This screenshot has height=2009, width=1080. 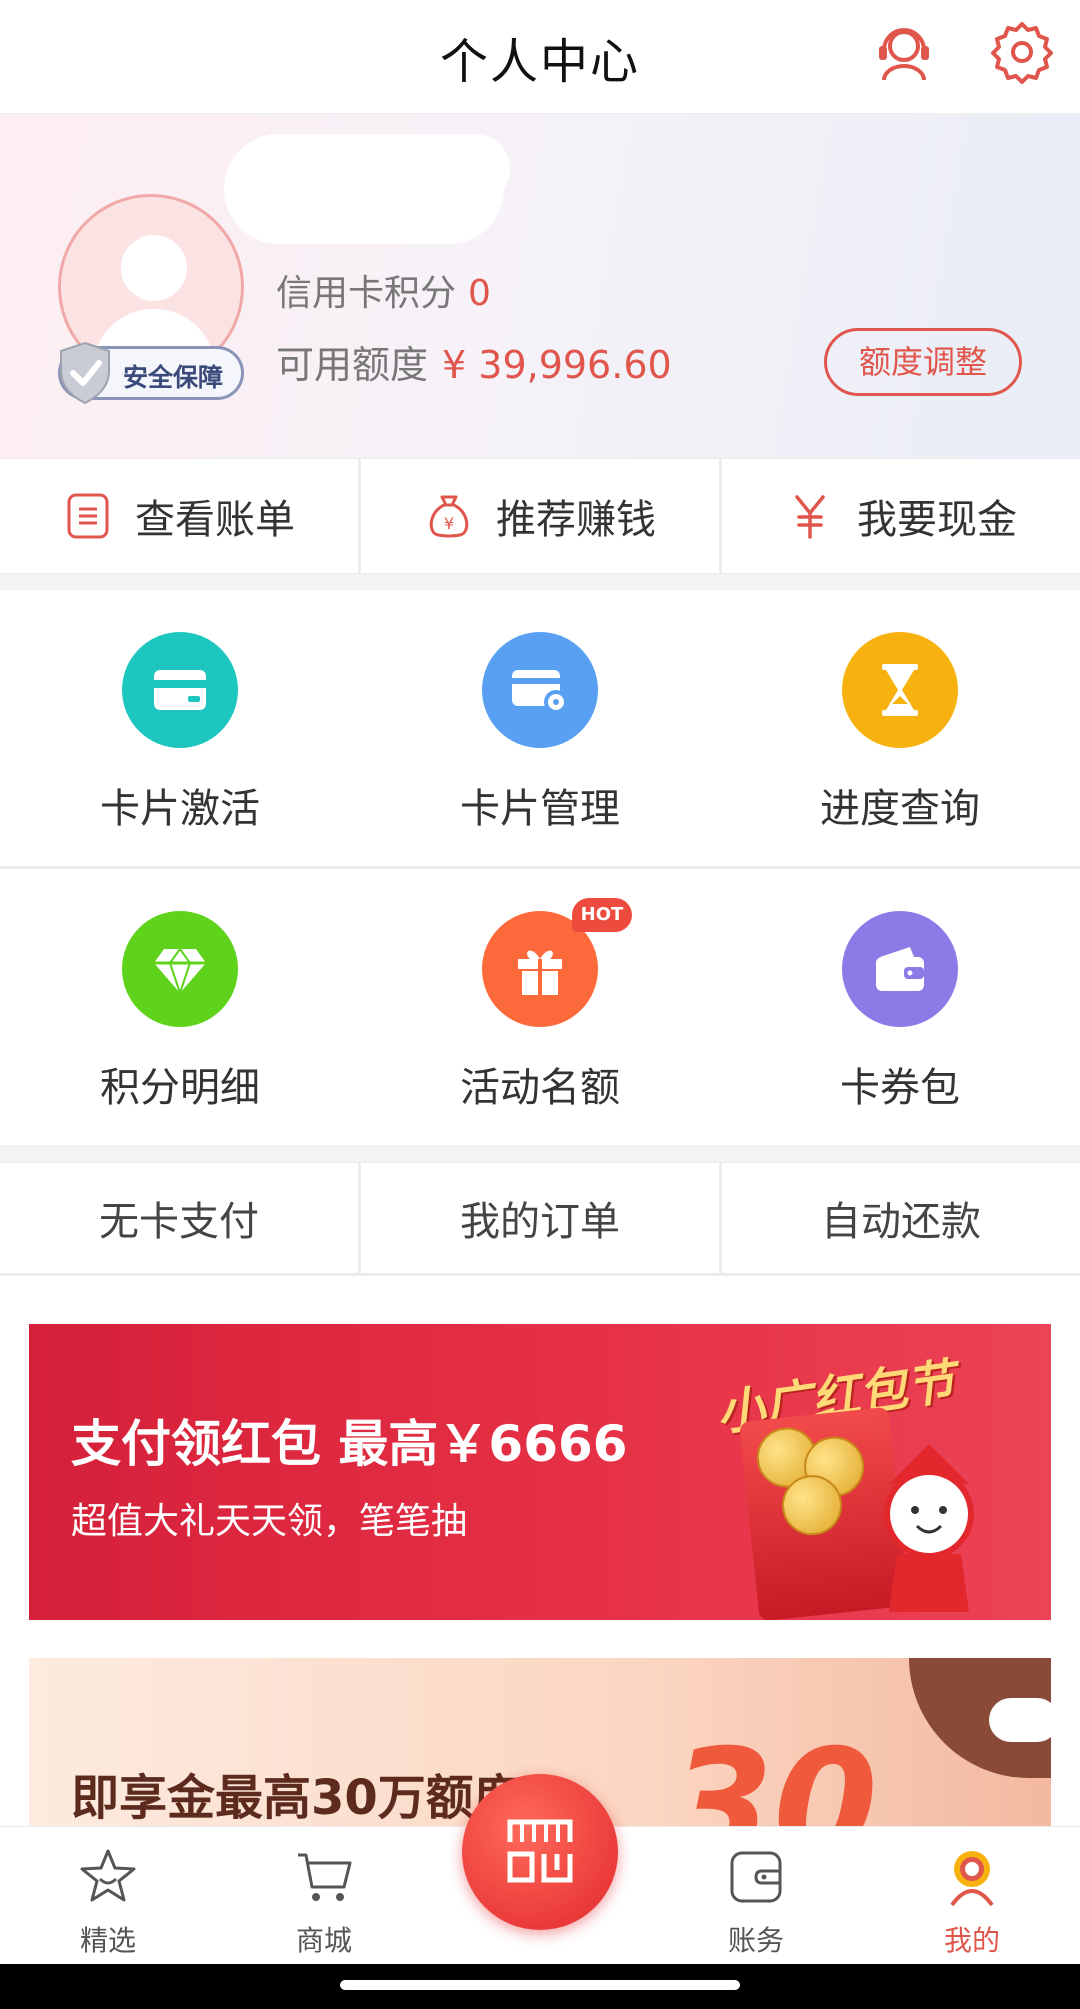 I want to click on mascot-illustration, so click(x=929, y=1528).